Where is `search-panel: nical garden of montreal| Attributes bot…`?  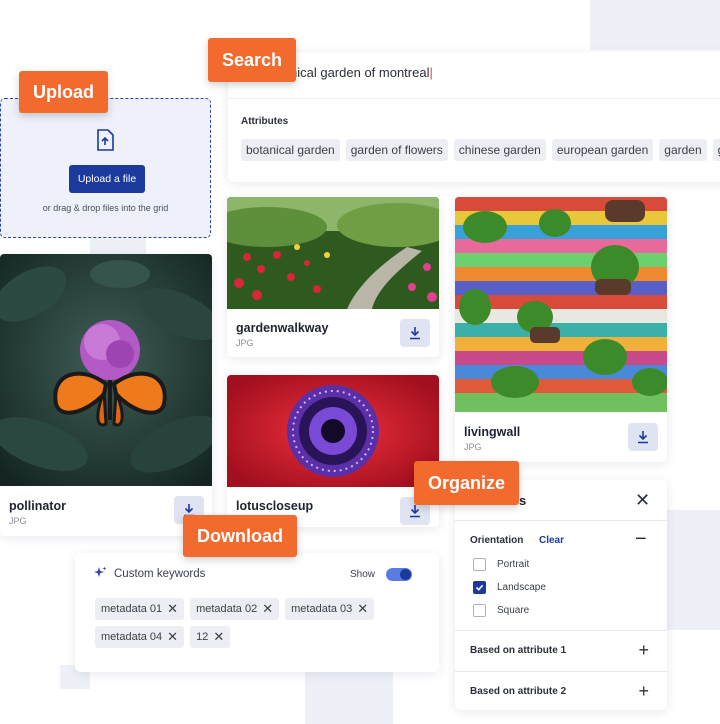
search-panel: nical garden of montreal| Attributes bot… is located at coordinates (474, 117).